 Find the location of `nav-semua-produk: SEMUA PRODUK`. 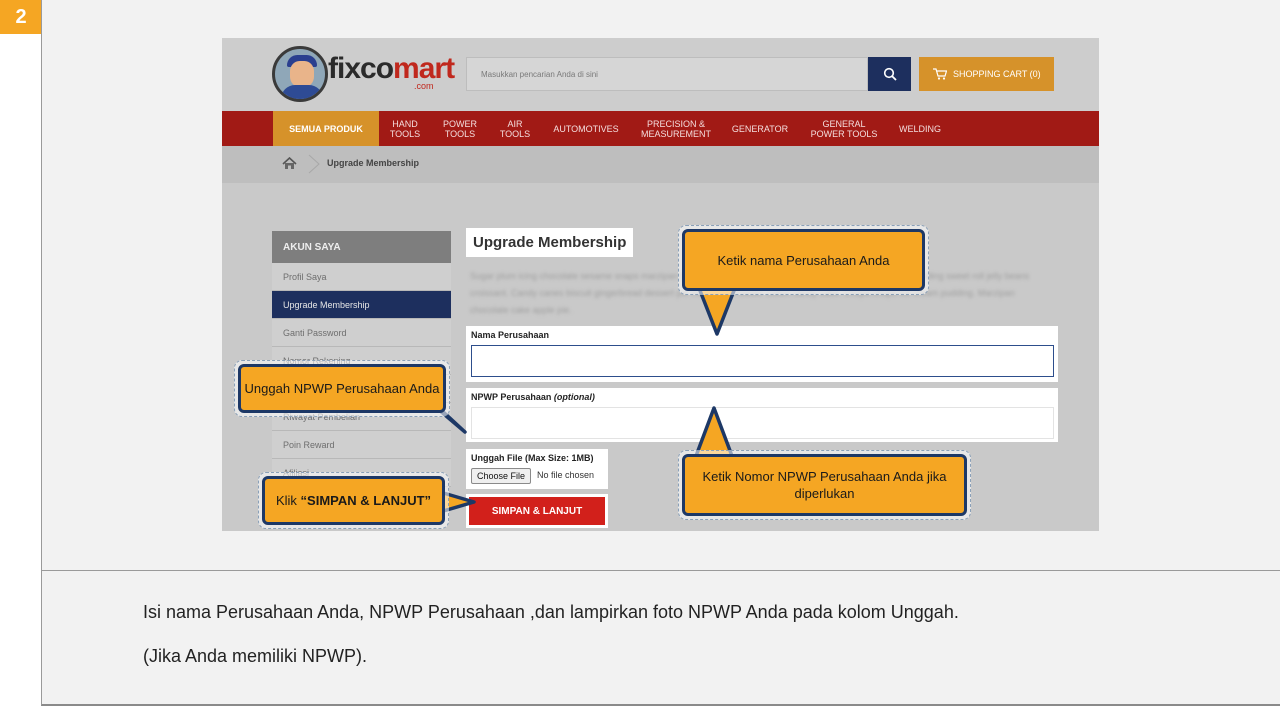

nav-semua-produk: SEMUA PRODUK is located at coordinates (326, 128).